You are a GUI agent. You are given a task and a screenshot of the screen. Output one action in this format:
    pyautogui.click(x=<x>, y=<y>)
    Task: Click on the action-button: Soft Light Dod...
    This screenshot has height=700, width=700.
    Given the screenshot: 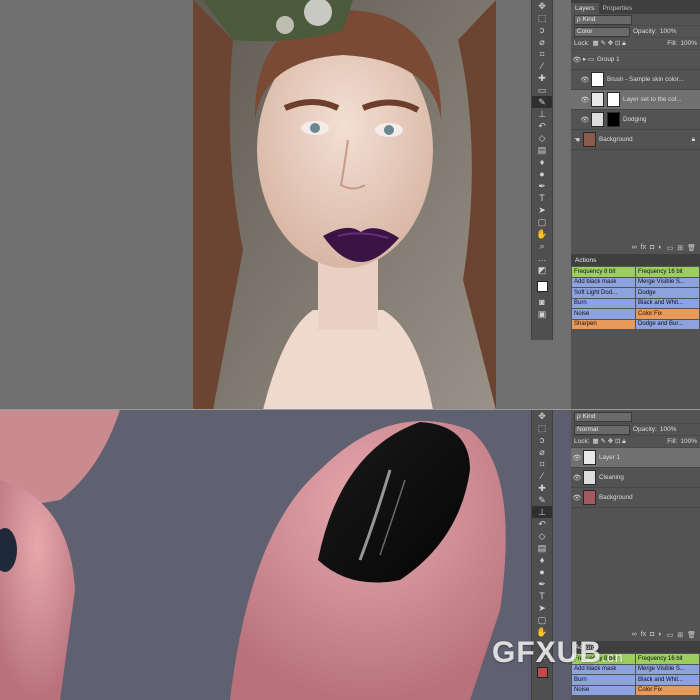 What is the action you would take?
    pyautogui.click(x=603, y=293)
    